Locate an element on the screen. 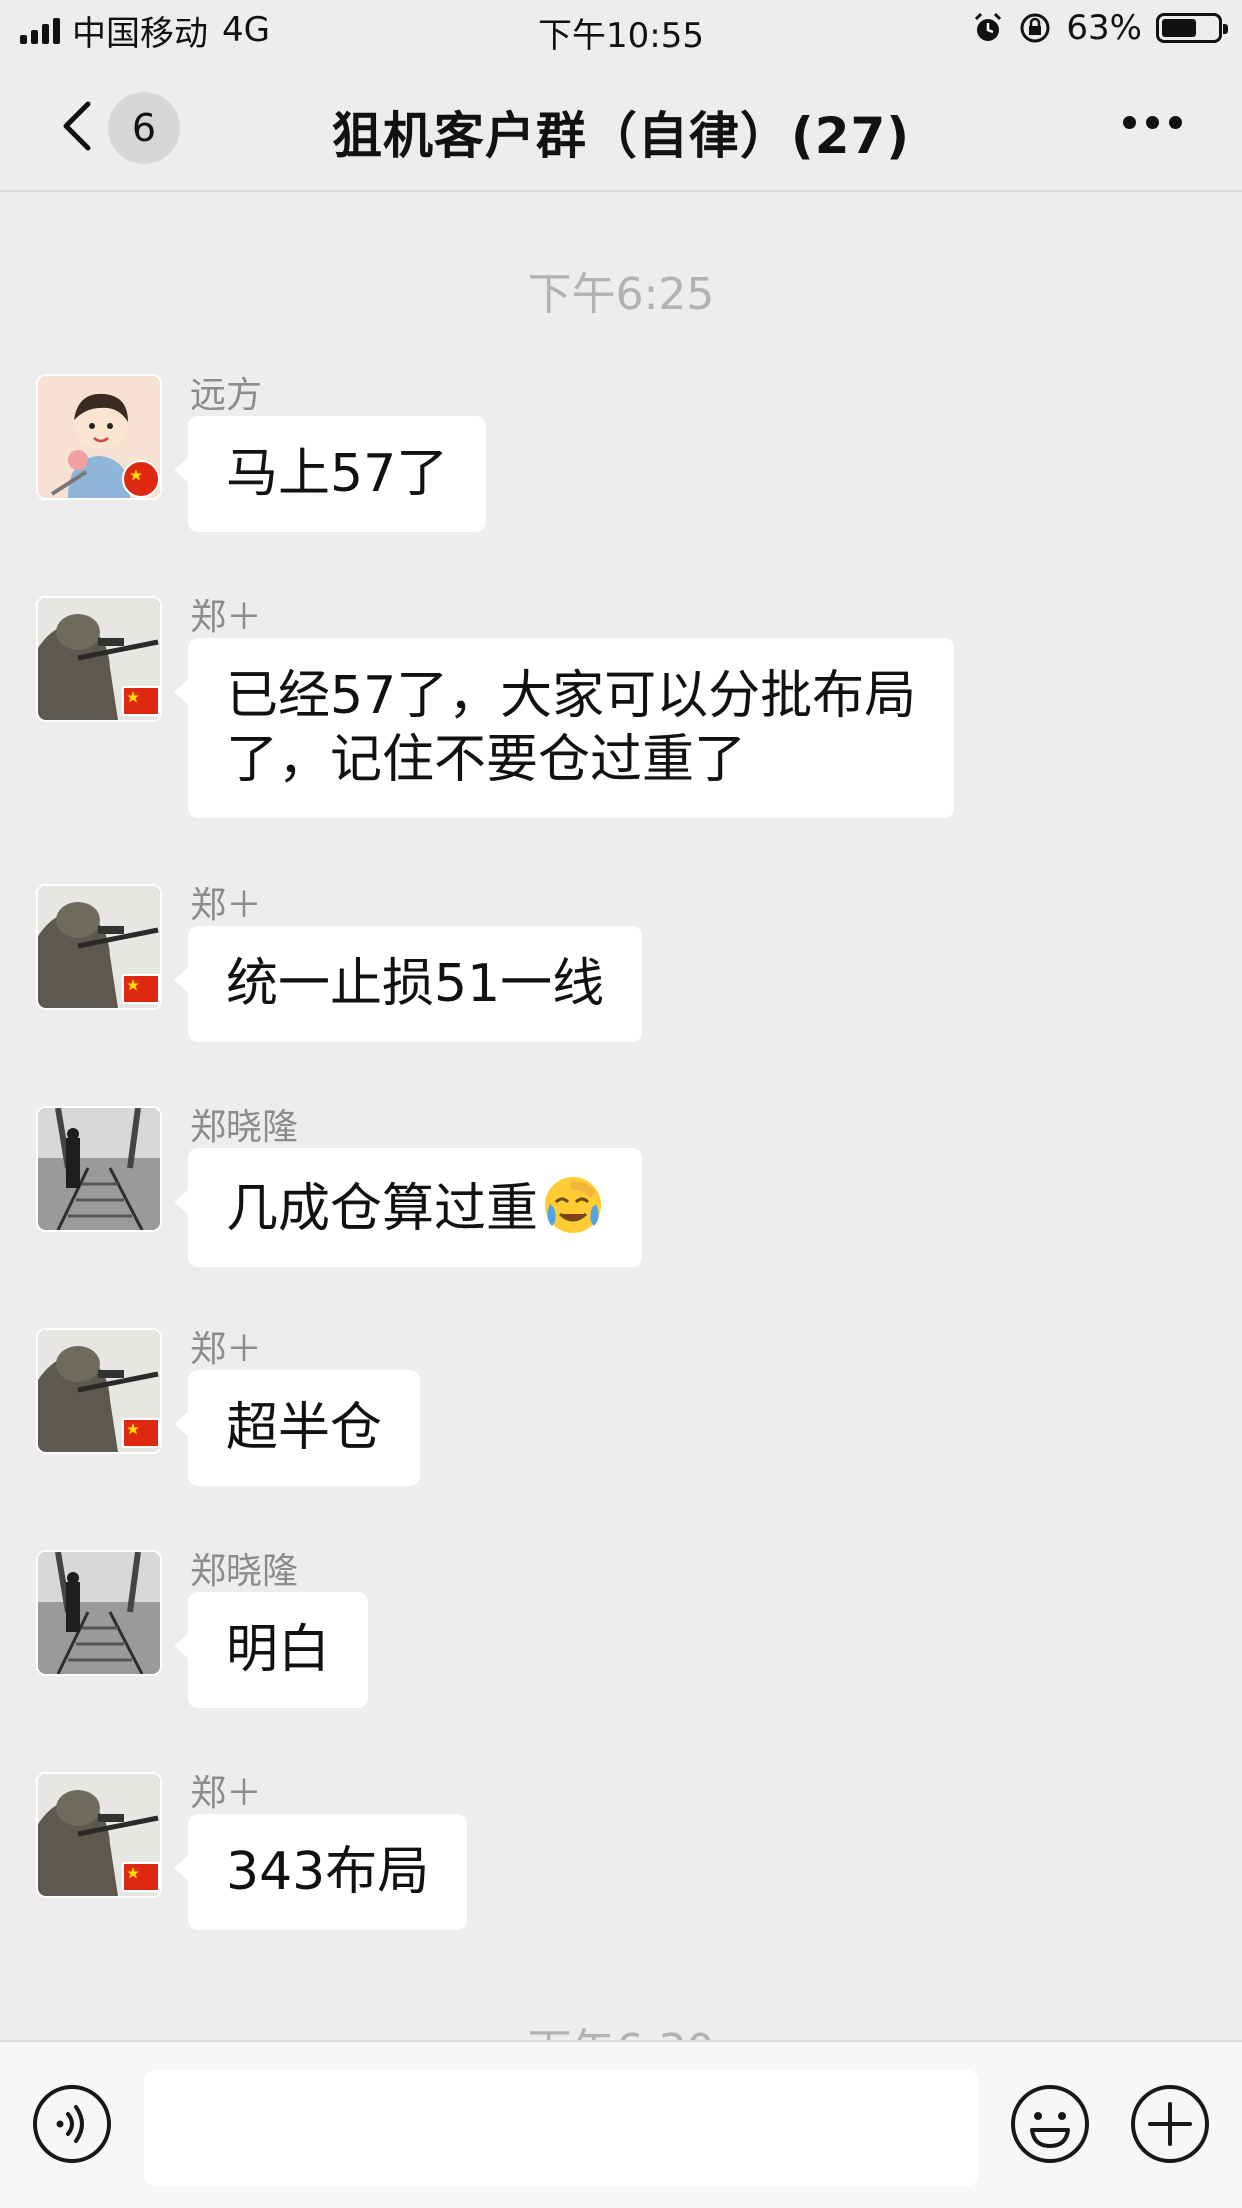 The image size is (1242, 2208). status-bar: 中国移动 4G 下午10:55 63% is located at coordinates (621, 30).